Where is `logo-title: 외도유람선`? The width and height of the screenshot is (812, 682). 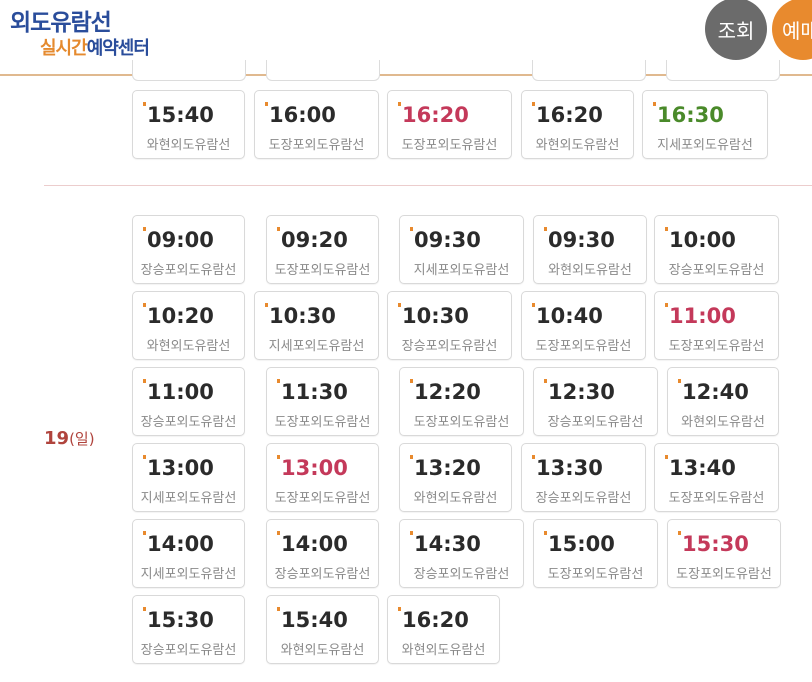 logo-title: 외도유람선 is located at coordinates (61, 20).